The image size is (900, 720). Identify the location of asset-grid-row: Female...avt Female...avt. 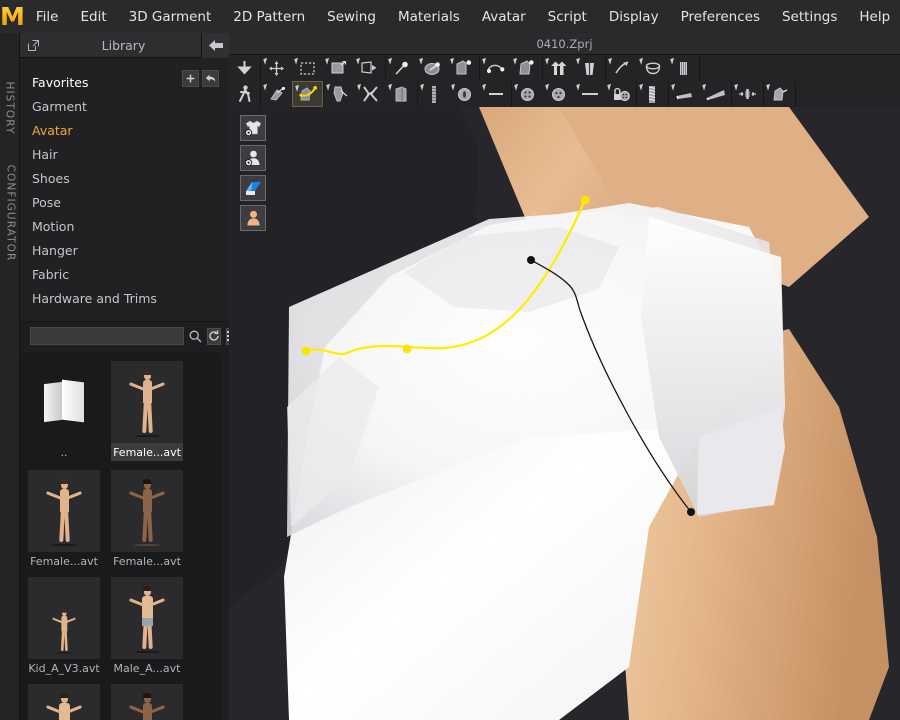
(124, 519).